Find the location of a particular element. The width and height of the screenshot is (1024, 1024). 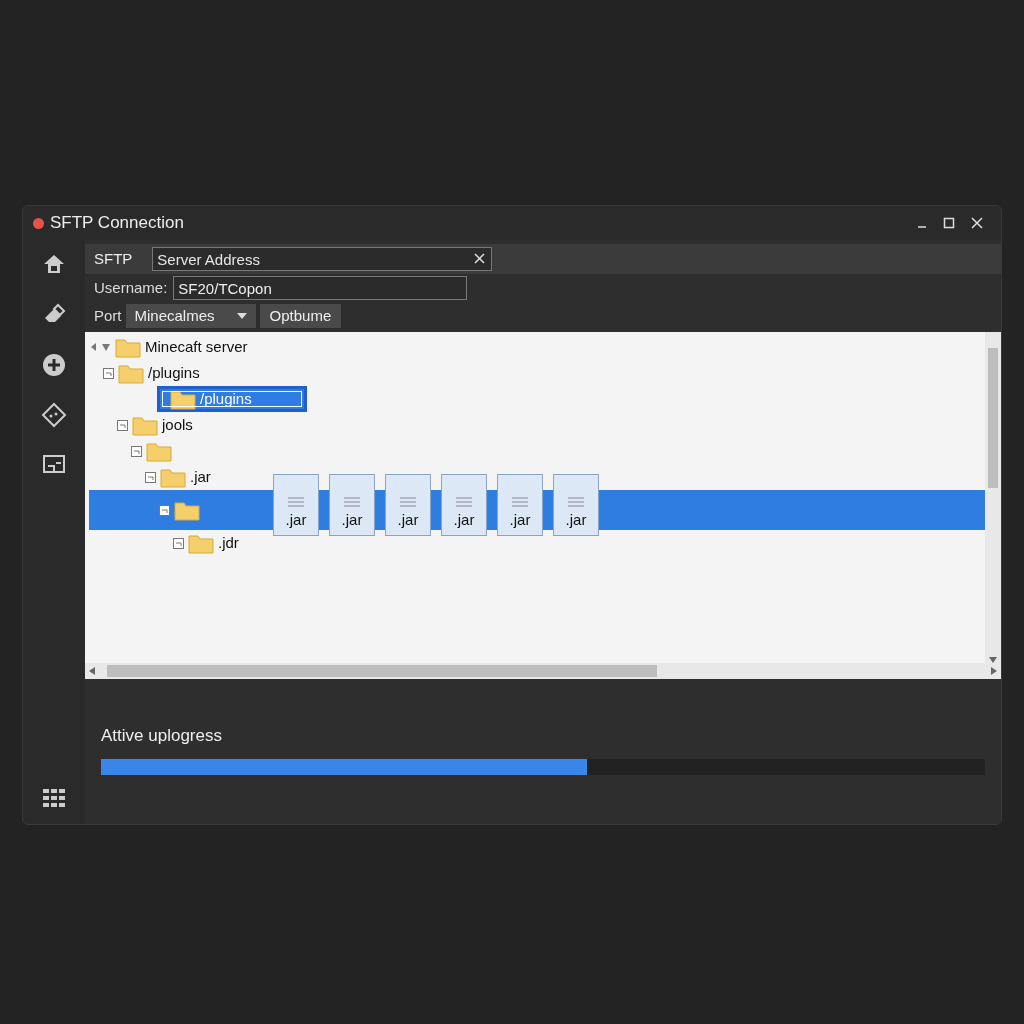

progress-label: Attive uplogress is located at coordinates (162, 736).